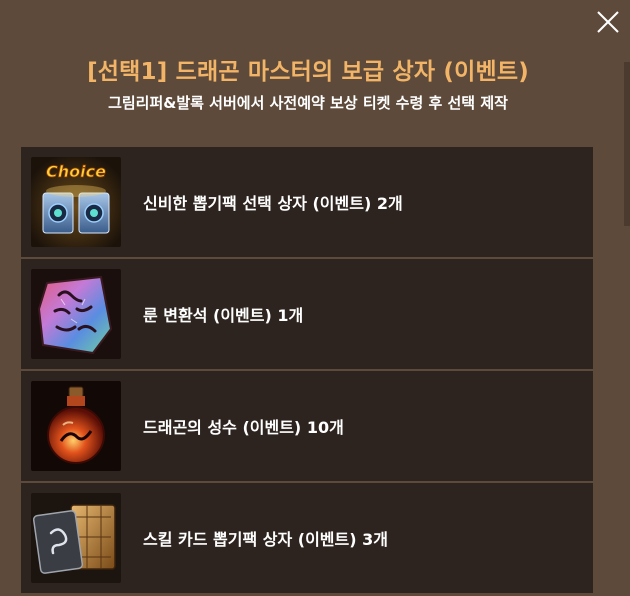 The height and width of the screenshot is (596, 630). Describe the element at coordinates (76, 426) in the screenshot. I see `holy-water-flask-icon` at that location.